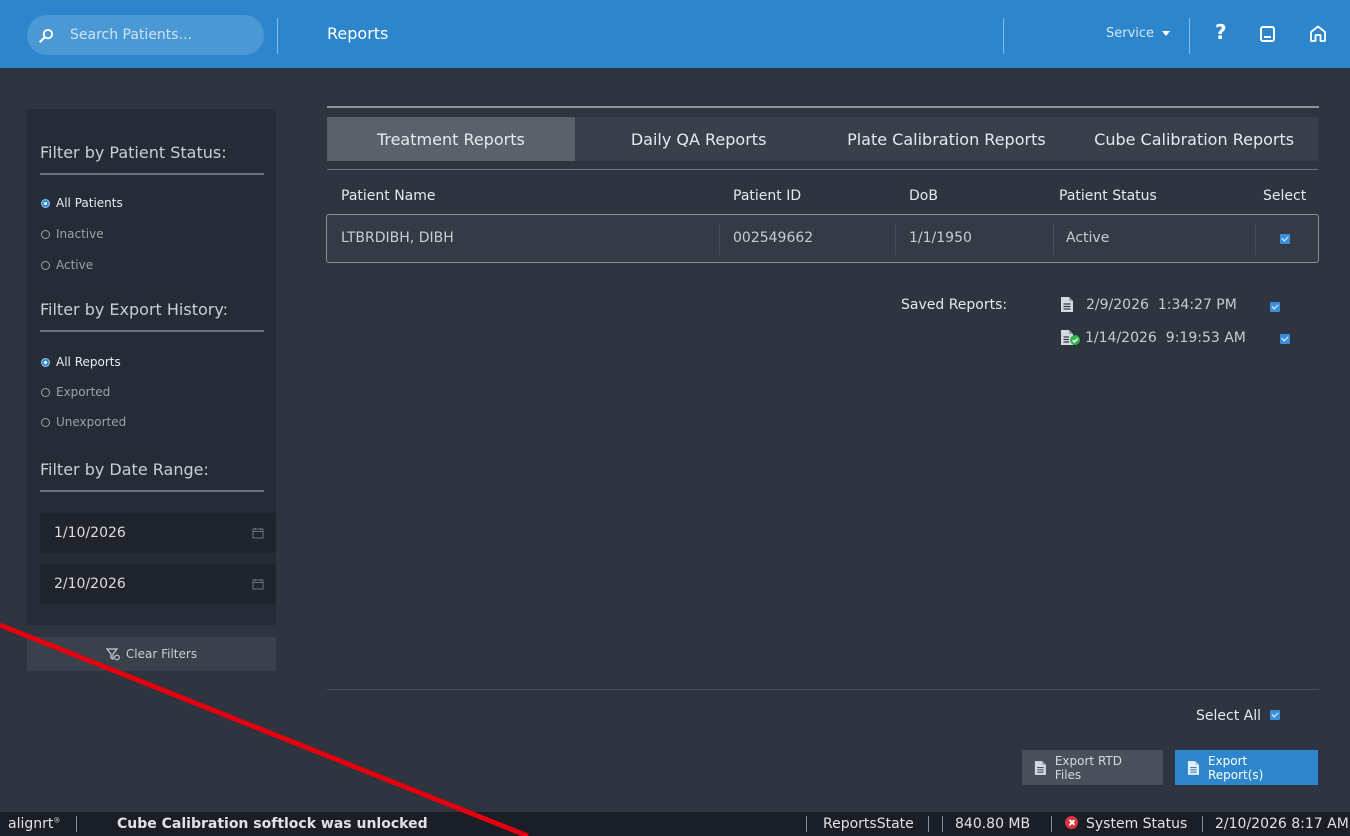 The image size is (1350, 836). I want to click on tab-cube-calibration-reports: Cube Calibration Reports, so click(1194, 139).